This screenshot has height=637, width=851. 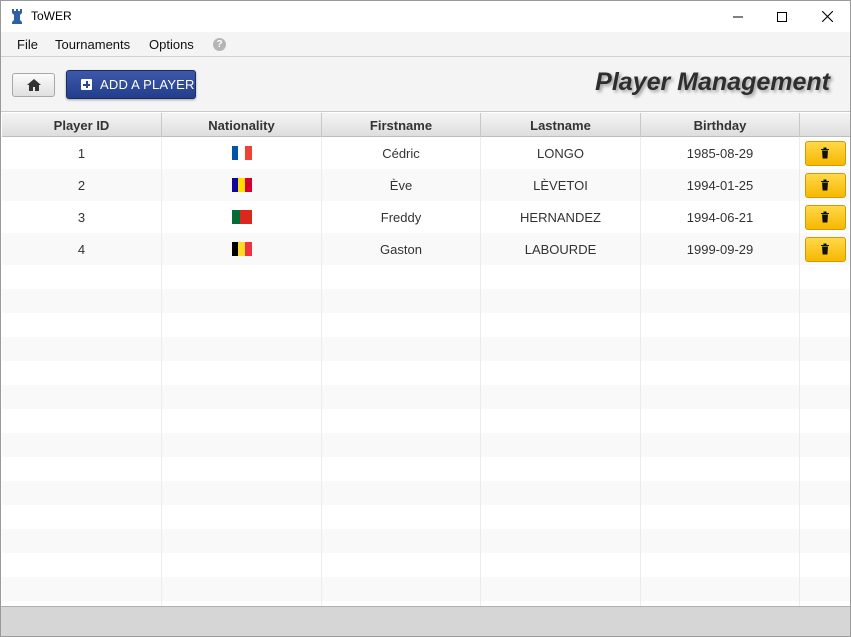 I want to click on cell-birthday: 1994-06-21, so click(x=720, y=217).